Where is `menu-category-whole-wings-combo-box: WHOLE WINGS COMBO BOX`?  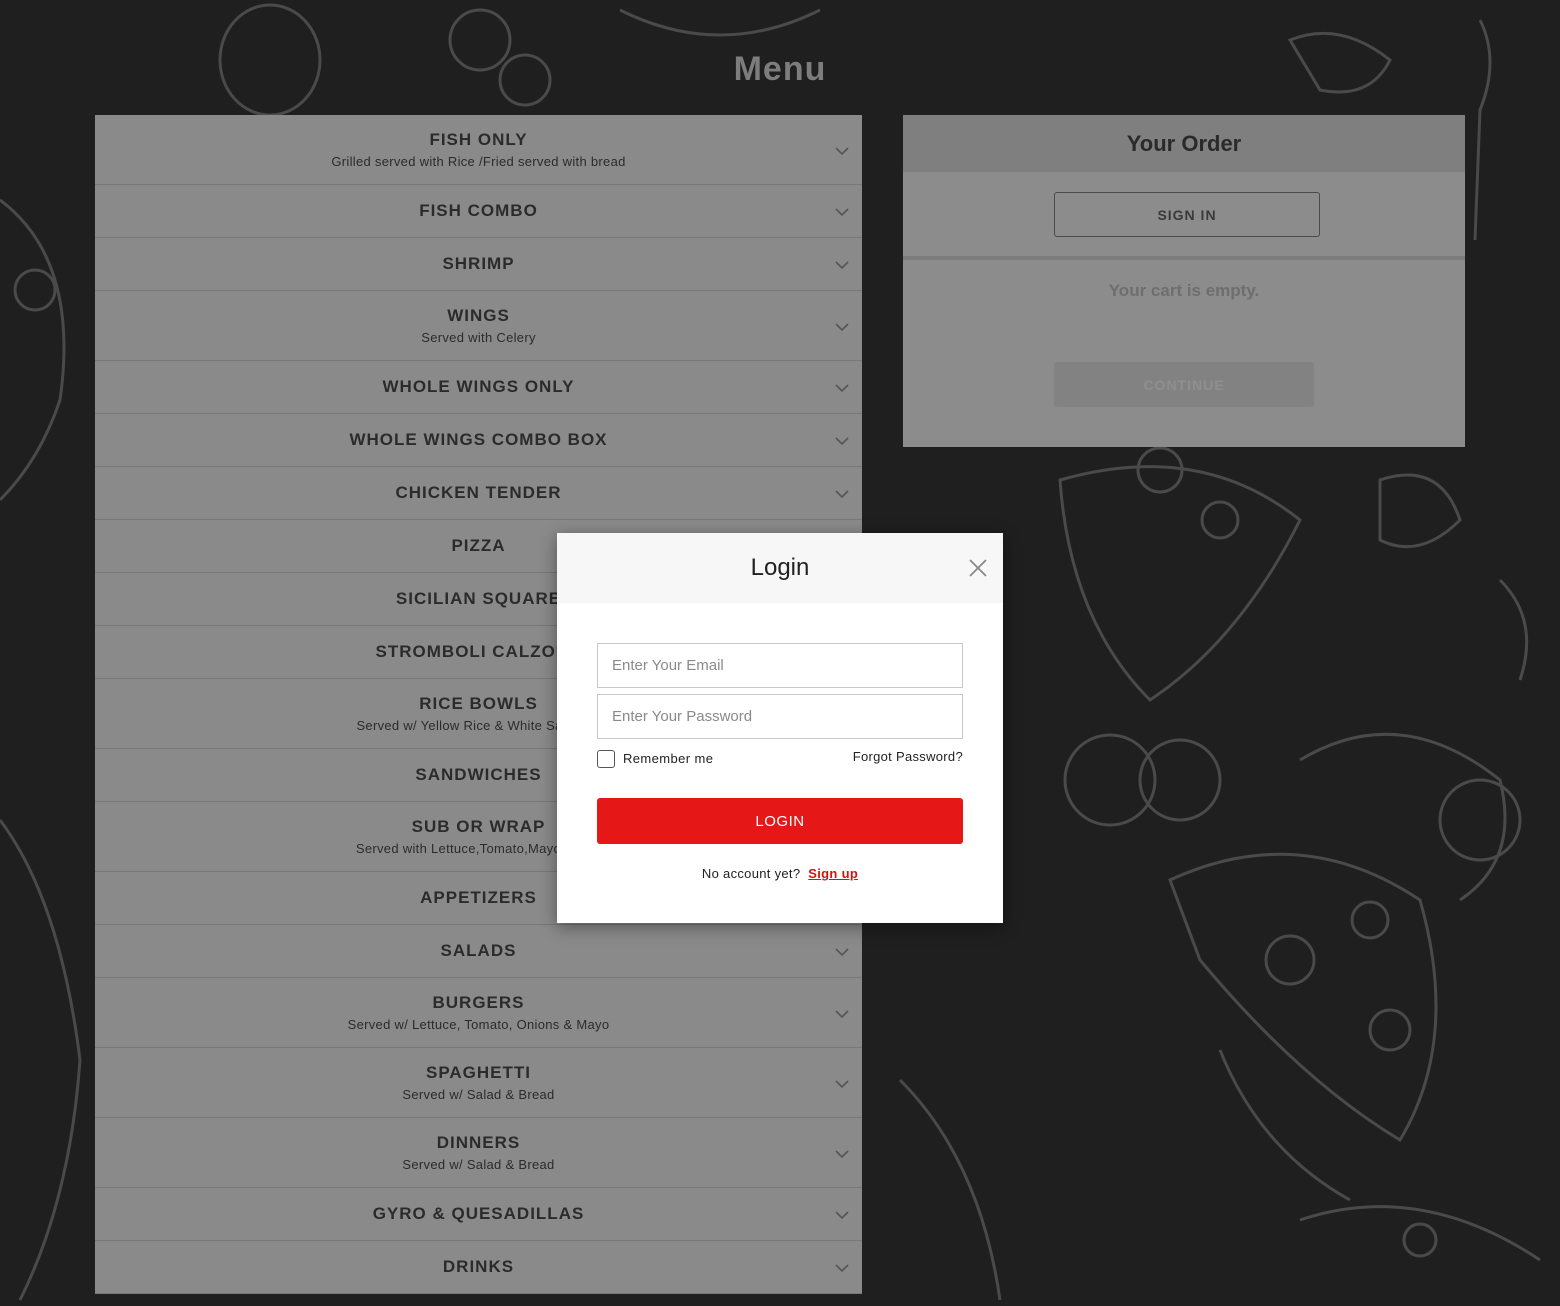 menu-category-whole-wings-combo-box: WHOLE WINGS COMBO BOX is located at coordinates (478, 440).